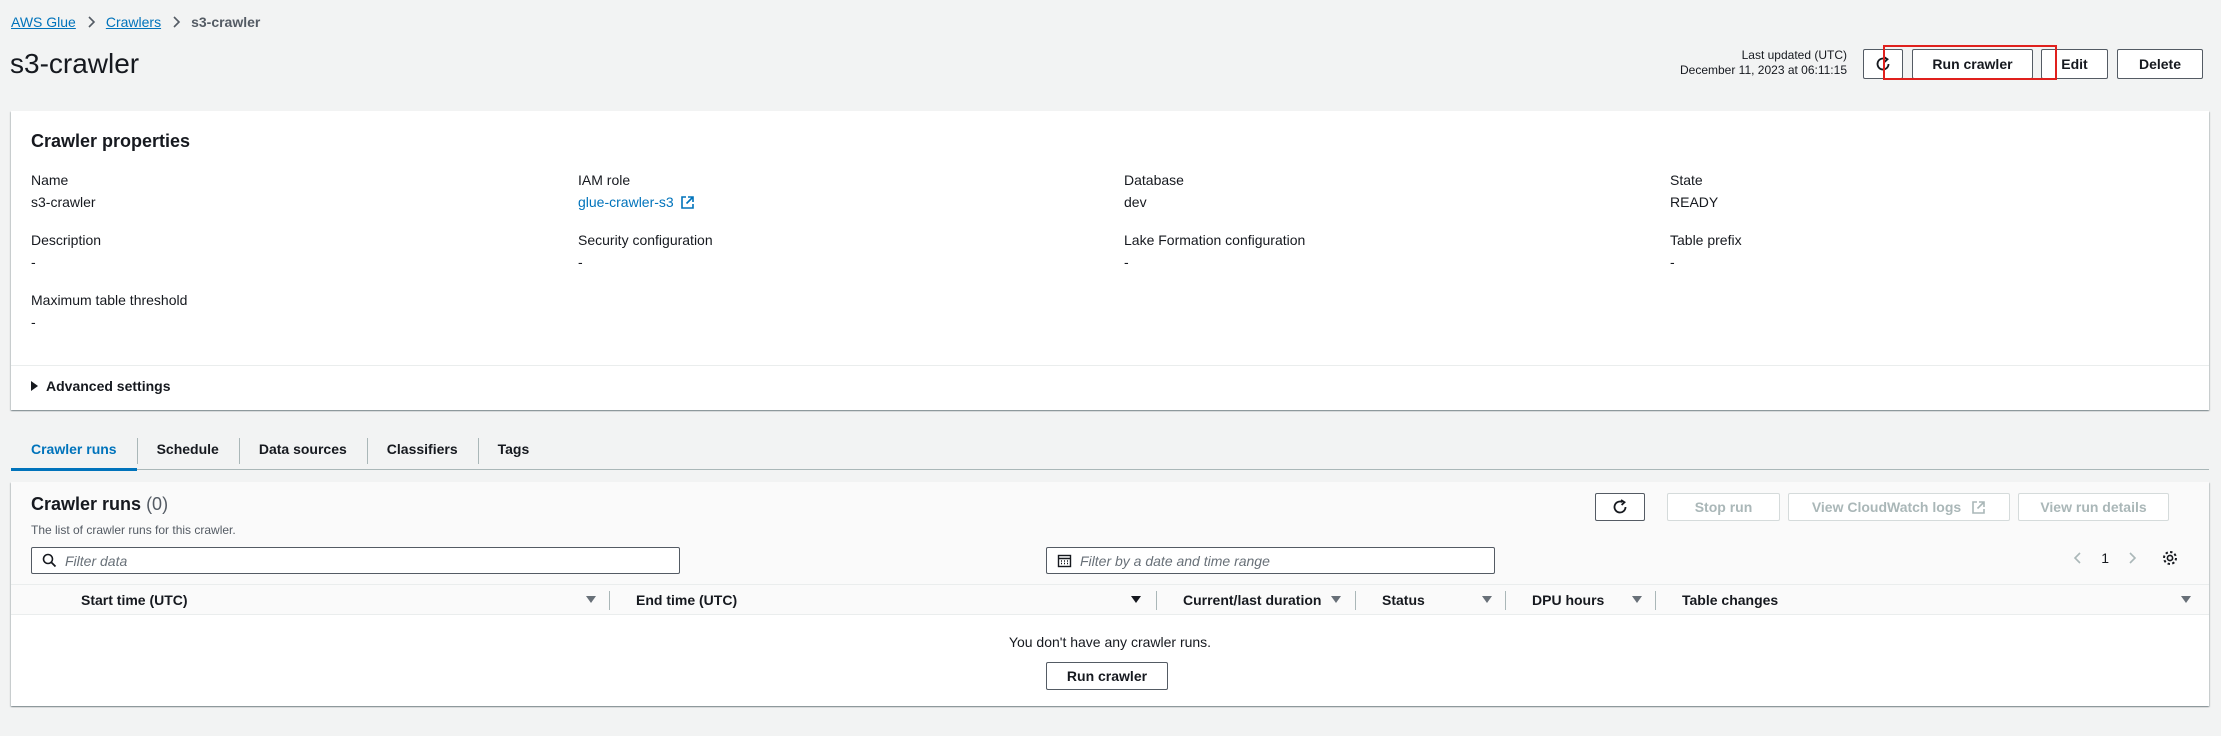 The height and width of the screenshot is (736, 2221). What do you see at coordinates (96, 560) in the screenshot?
I see `filter-data-placeholder: Filter data` at bounding box center [96, 560].